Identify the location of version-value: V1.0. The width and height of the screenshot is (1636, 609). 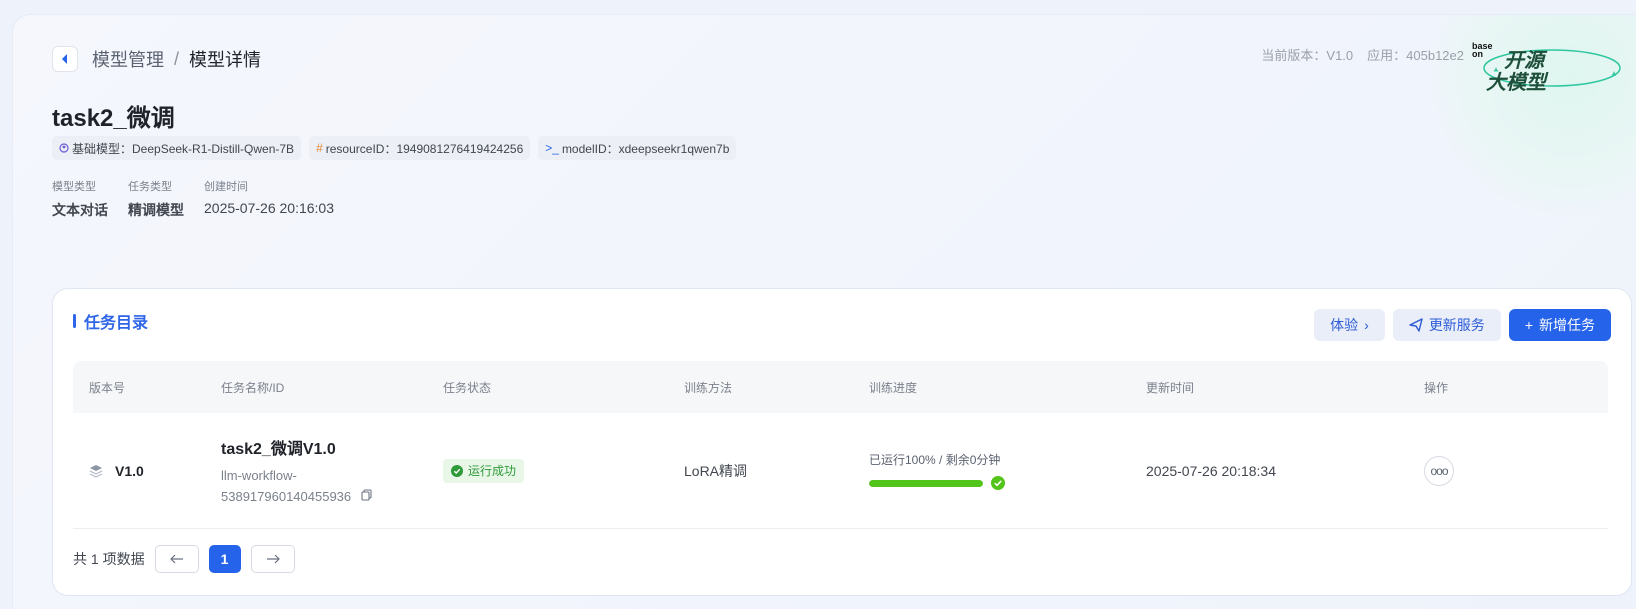
(129, 470).